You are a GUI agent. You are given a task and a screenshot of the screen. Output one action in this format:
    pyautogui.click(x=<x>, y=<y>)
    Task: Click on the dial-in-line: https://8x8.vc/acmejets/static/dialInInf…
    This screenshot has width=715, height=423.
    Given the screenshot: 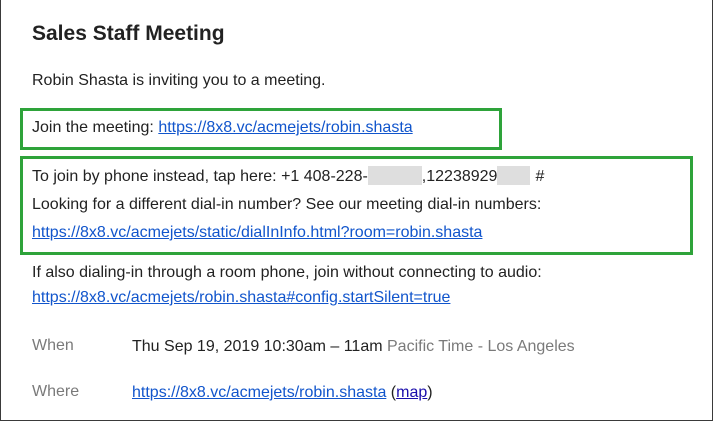 What is the action you would take?
    pyautogui.click(x=257, y=232)
    